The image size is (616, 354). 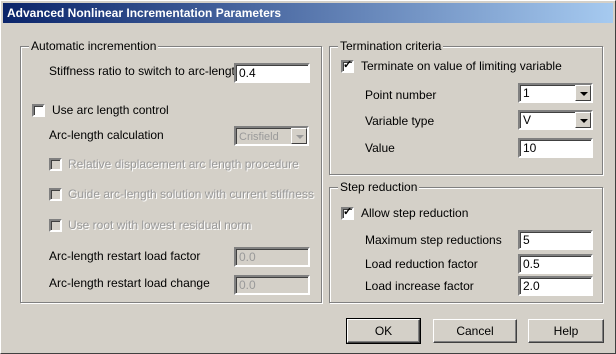 What do you see at coordinates (55, 164) in the screenshot?
I see `relative-displacement-checkbox` at bounding box center [55, 164].